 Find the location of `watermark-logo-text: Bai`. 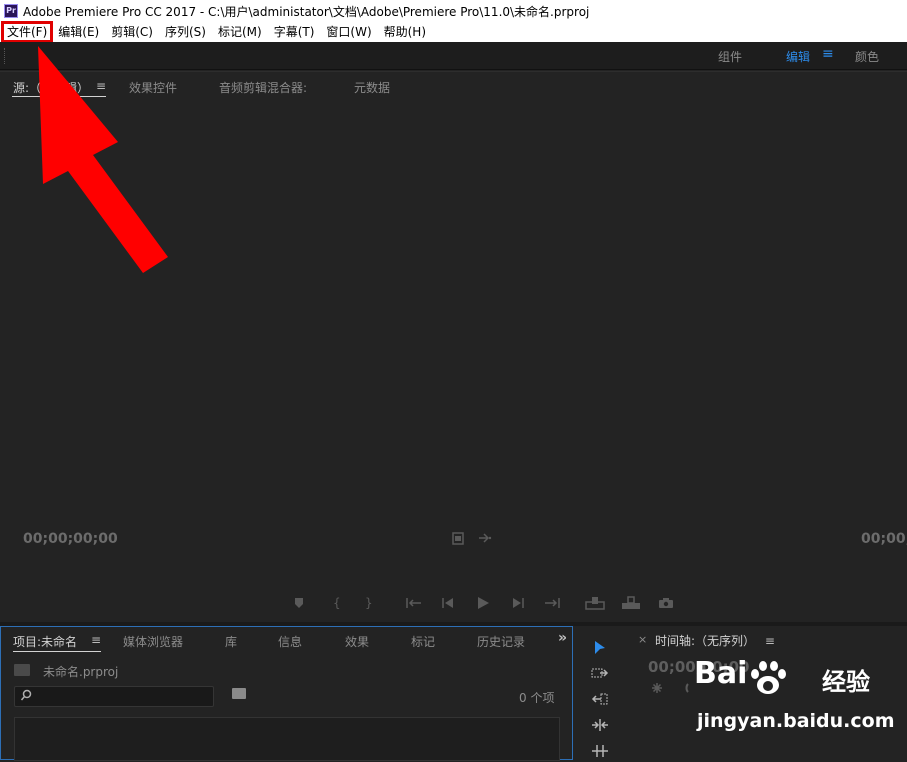

watermark-logo-text: Bai is located at coordinates (721, 673).